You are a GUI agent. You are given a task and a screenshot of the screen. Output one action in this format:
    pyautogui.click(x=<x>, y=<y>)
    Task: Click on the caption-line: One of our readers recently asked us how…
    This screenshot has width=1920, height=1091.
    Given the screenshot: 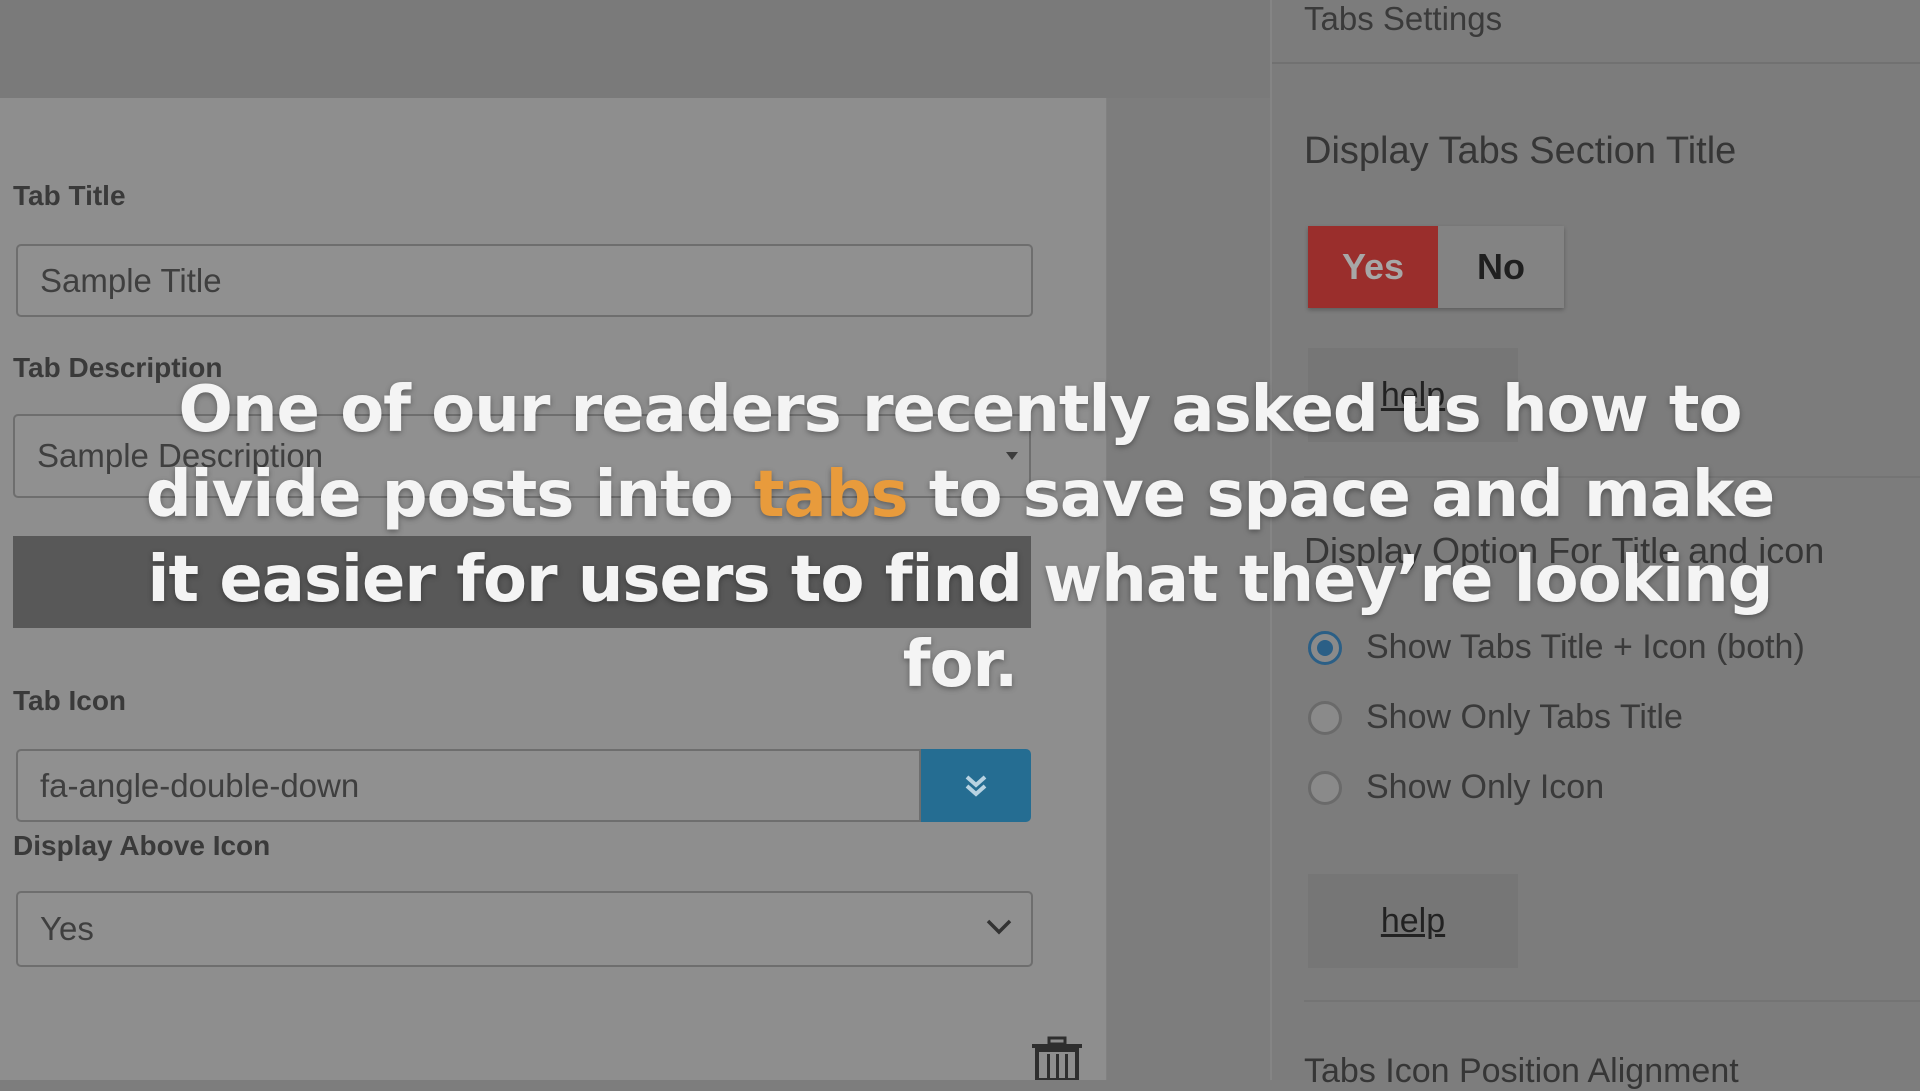 What is the action you would take?
    pyautogui.click(x=960, y=410)
    